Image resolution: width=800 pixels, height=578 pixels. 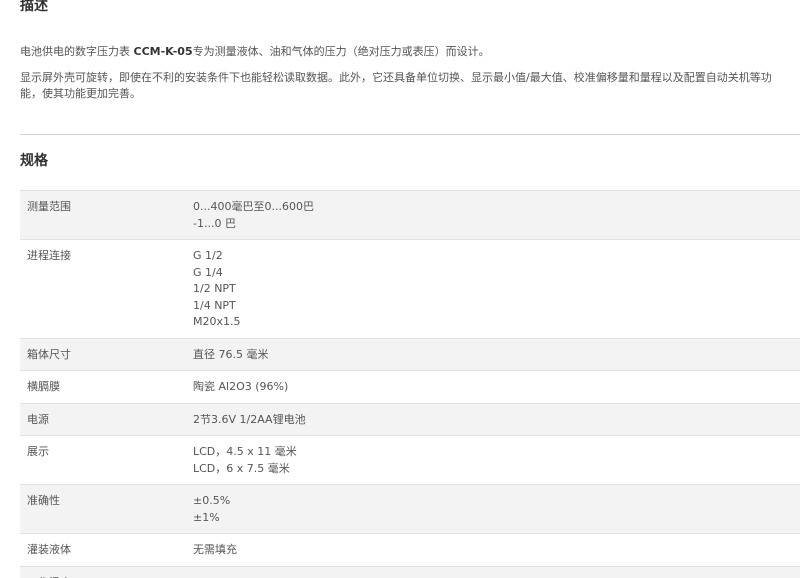 I want to click on spec-value: M20x1.5, so click(x=217, y=321).